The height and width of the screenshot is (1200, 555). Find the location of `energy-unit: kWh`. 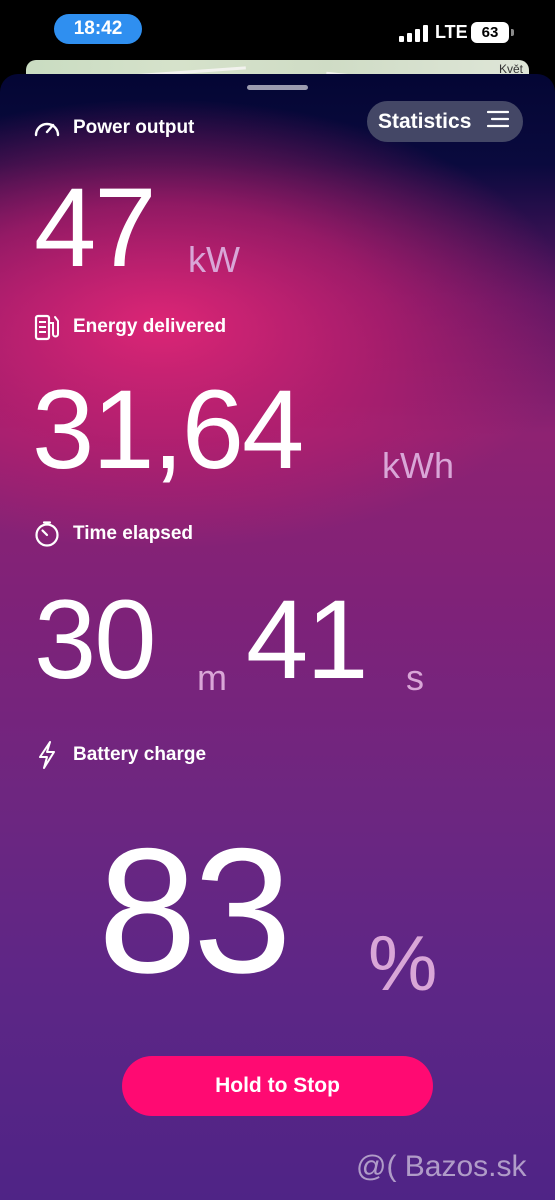

energy-unit: kWh is located at coordinates (418, 465).